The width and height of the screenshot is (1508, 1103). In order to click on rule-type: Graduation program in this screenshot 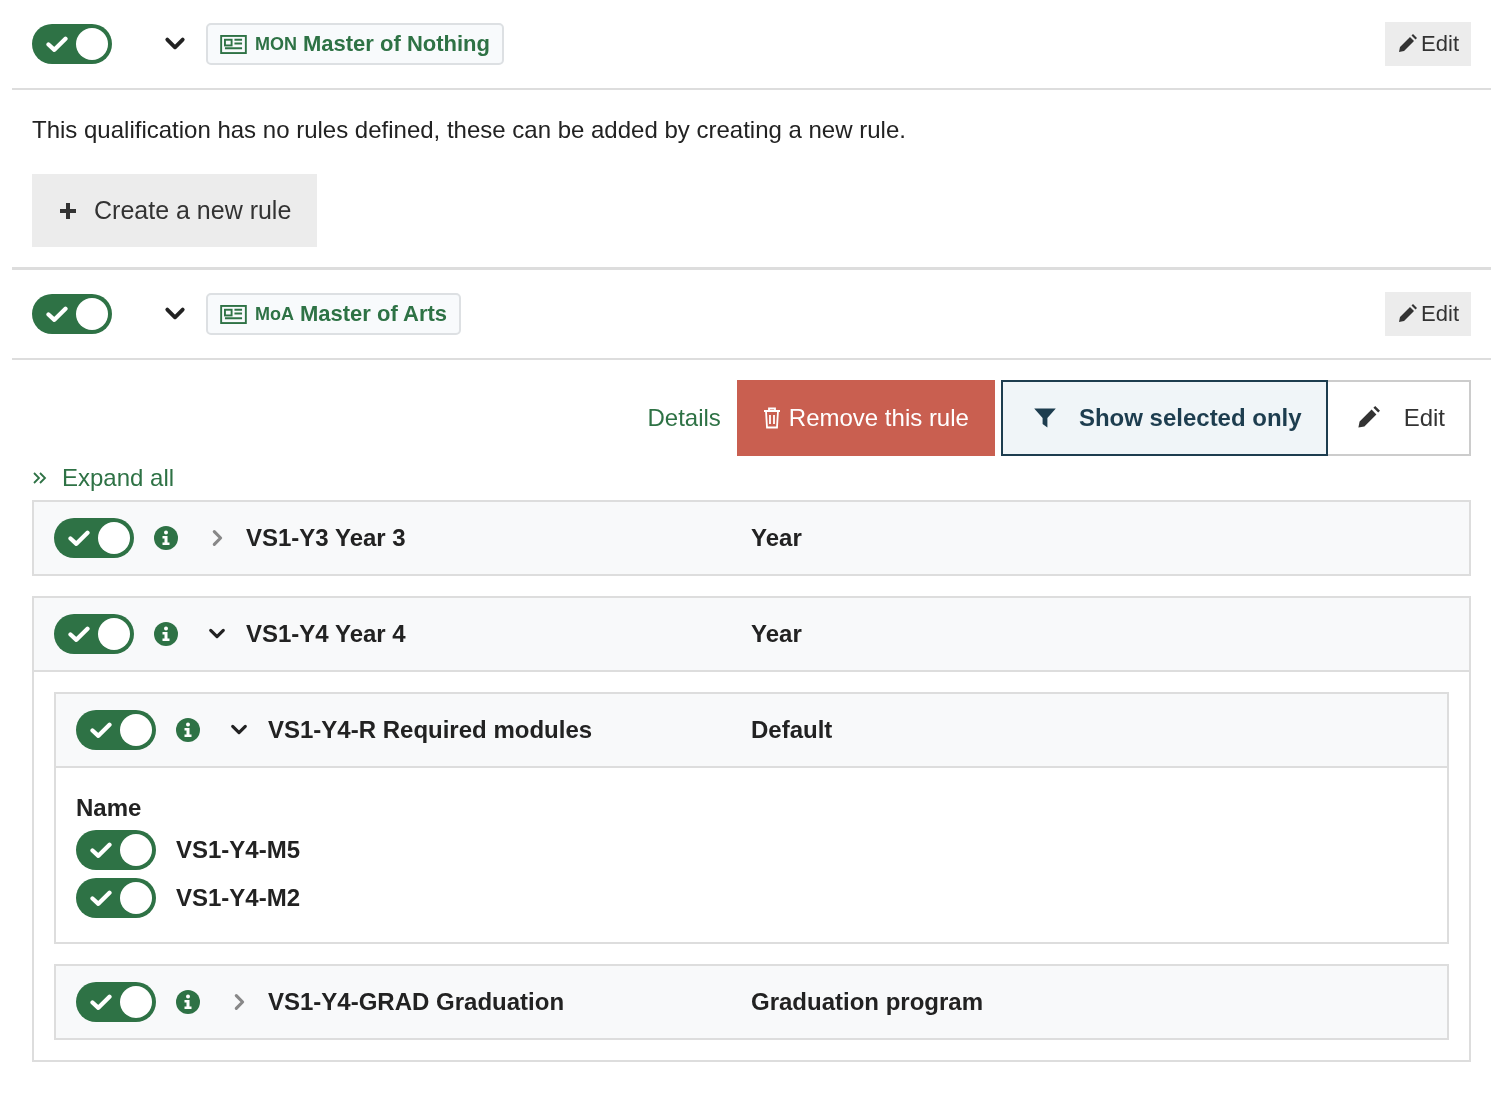, I will do `click(867, 1002)`.